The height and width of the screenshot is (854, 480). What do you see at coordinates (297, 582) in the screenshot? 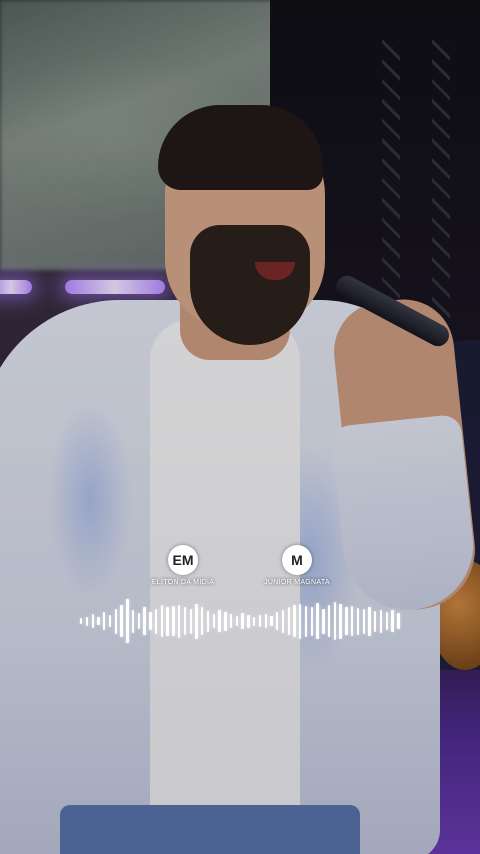
I see `logo-label: JUNIOR MAGNATA` at bounding box center [297, 582].